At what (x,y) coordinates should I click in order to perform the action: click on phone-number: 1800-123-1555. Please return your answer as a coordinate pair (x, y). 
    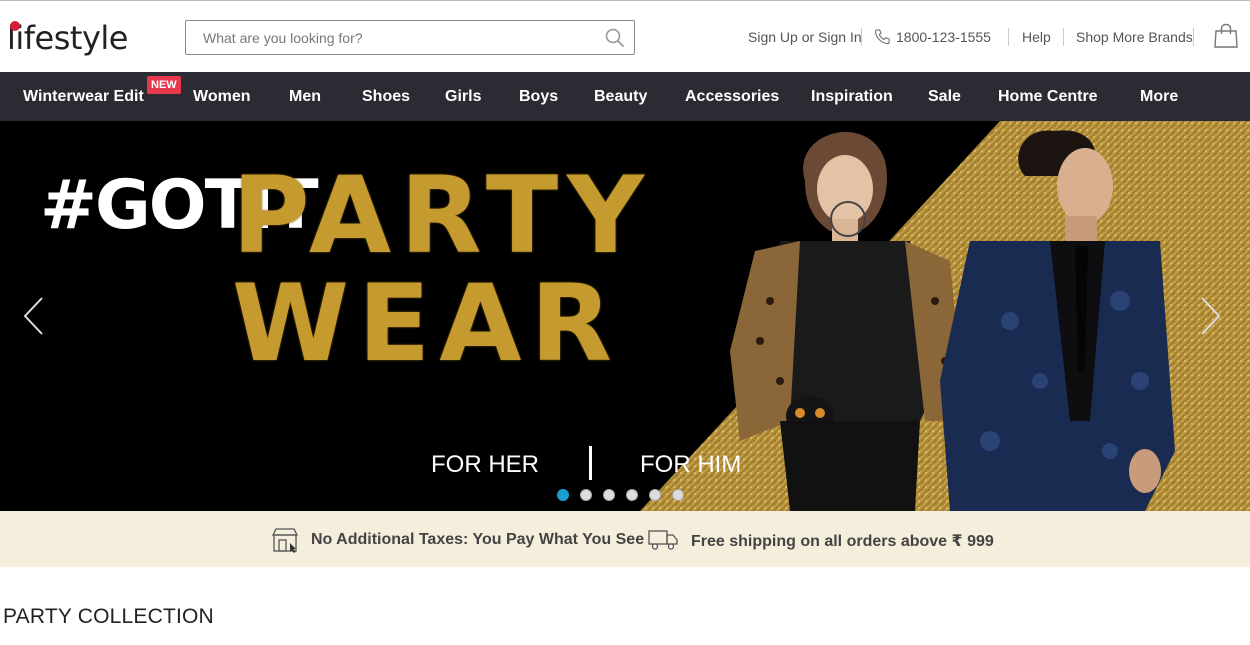
    Looking at the image, I should click on (943, 37).